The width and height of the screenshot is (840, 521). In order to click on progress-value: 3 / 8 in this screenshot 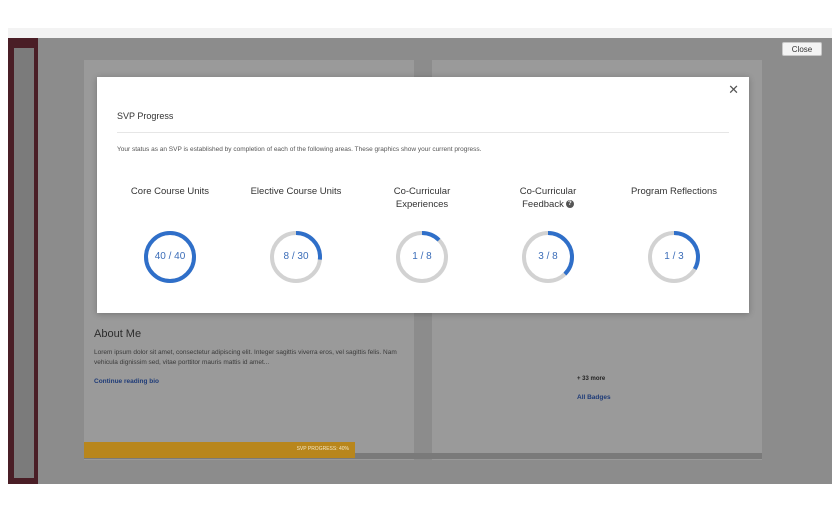, I will do `click(548, 256)`.